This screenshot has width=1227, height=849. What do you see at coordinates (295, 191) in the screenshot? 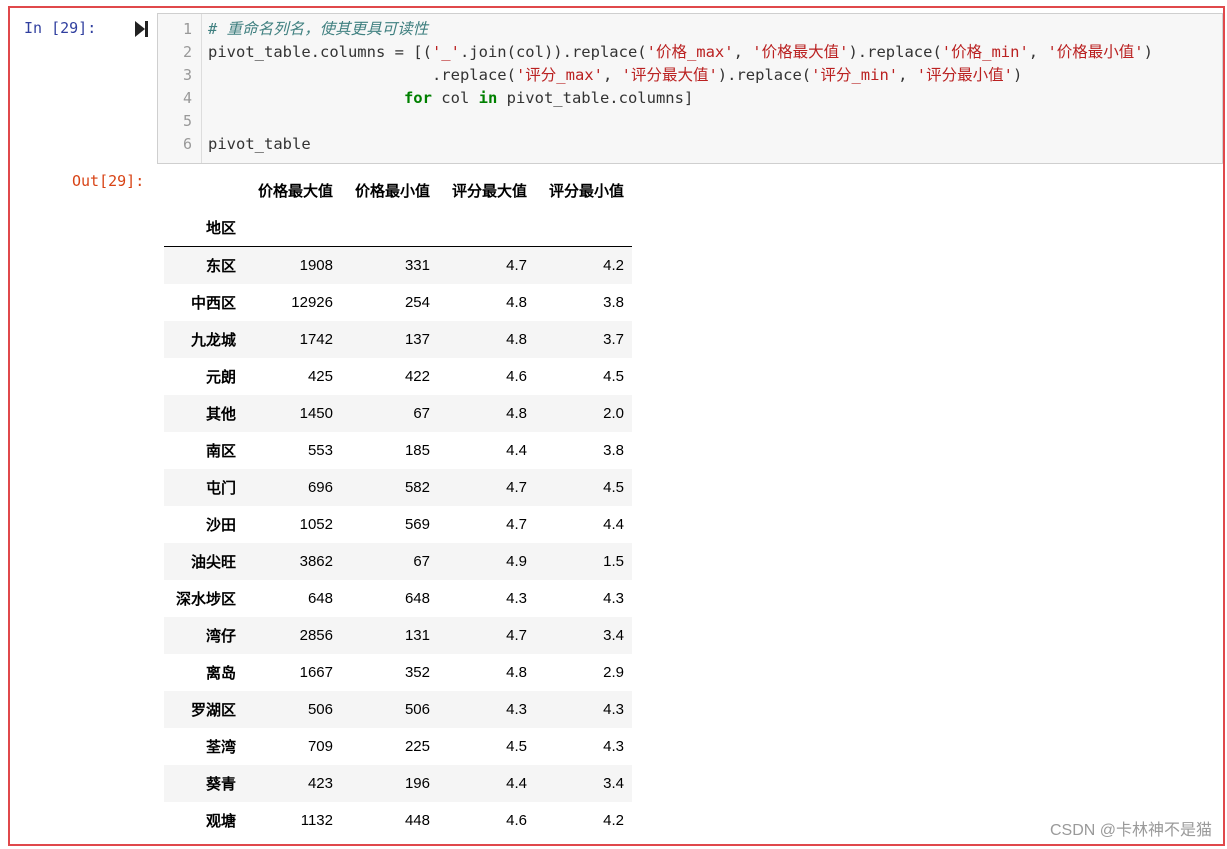
I see `column-header: 价格最大值` at bounding box center [295, 191].